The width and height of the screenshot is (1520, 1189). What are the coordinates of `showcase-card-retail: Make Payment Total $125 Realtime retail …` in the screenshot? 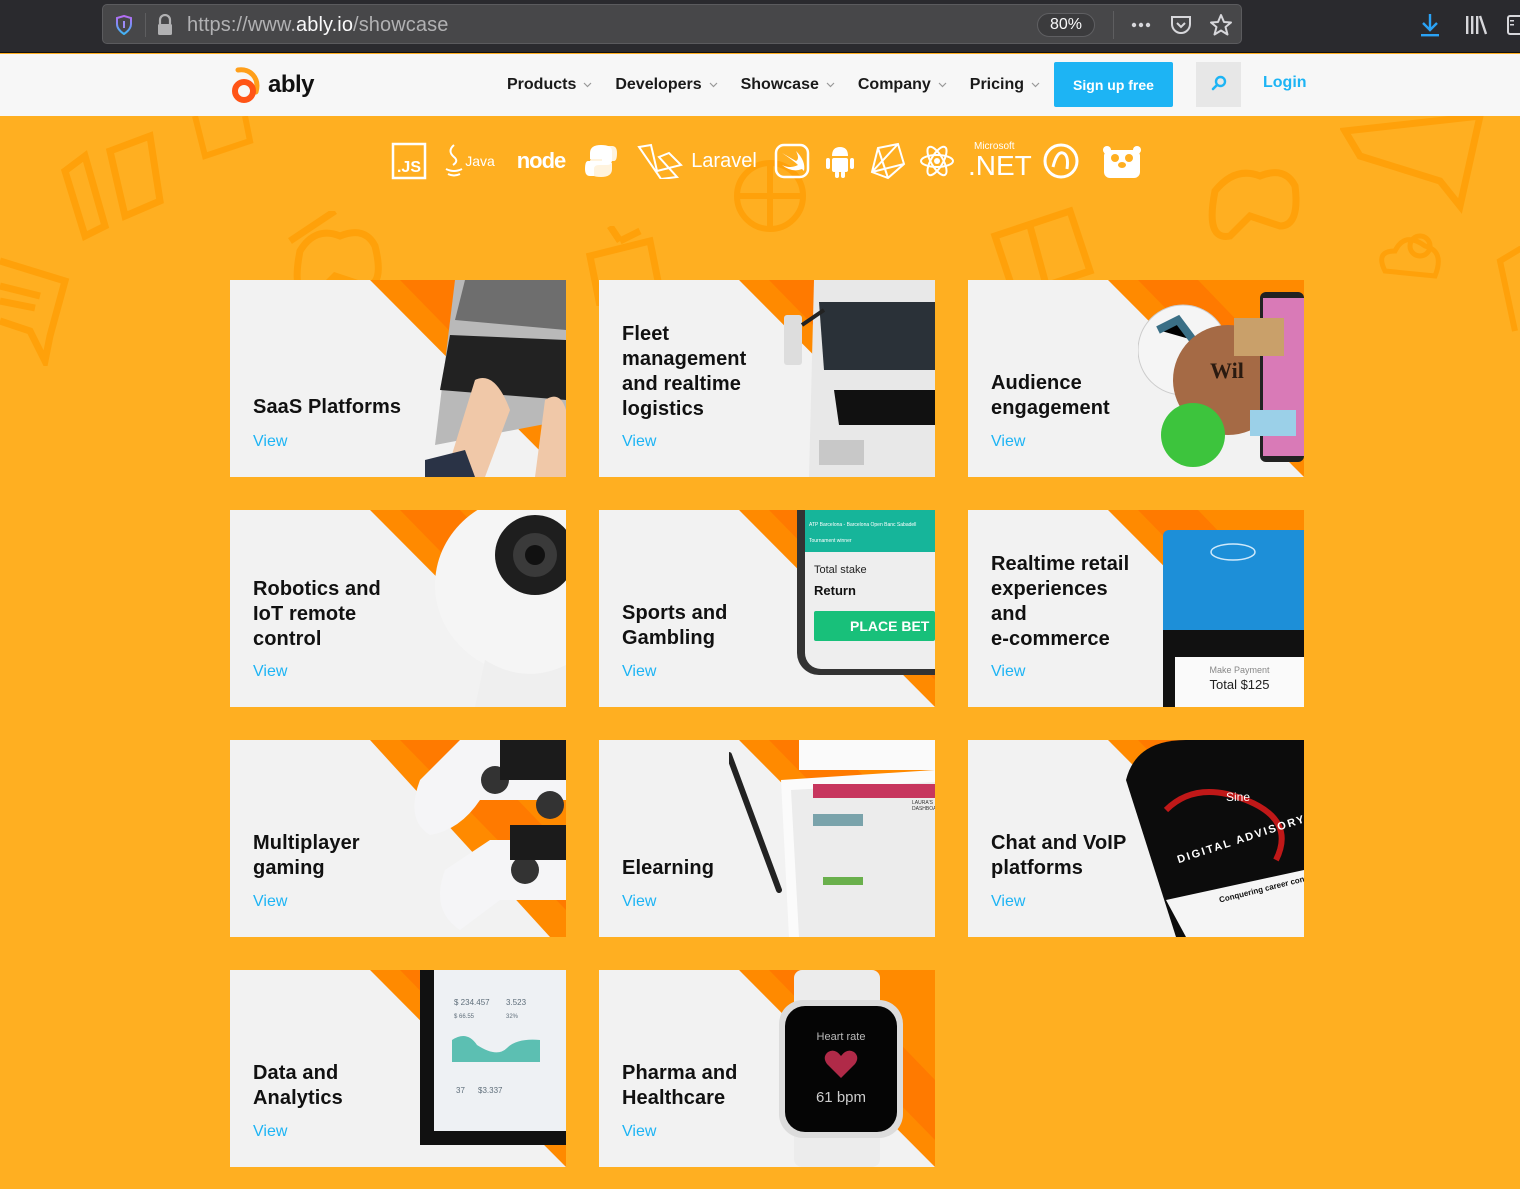 It's located at (1136, 608).